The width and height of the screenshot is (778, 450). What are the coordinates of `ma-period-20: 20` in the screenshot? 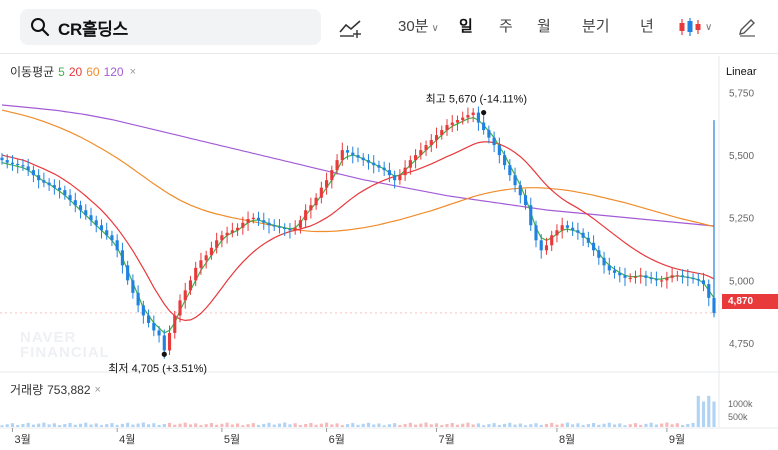 It's located at (75, 71).